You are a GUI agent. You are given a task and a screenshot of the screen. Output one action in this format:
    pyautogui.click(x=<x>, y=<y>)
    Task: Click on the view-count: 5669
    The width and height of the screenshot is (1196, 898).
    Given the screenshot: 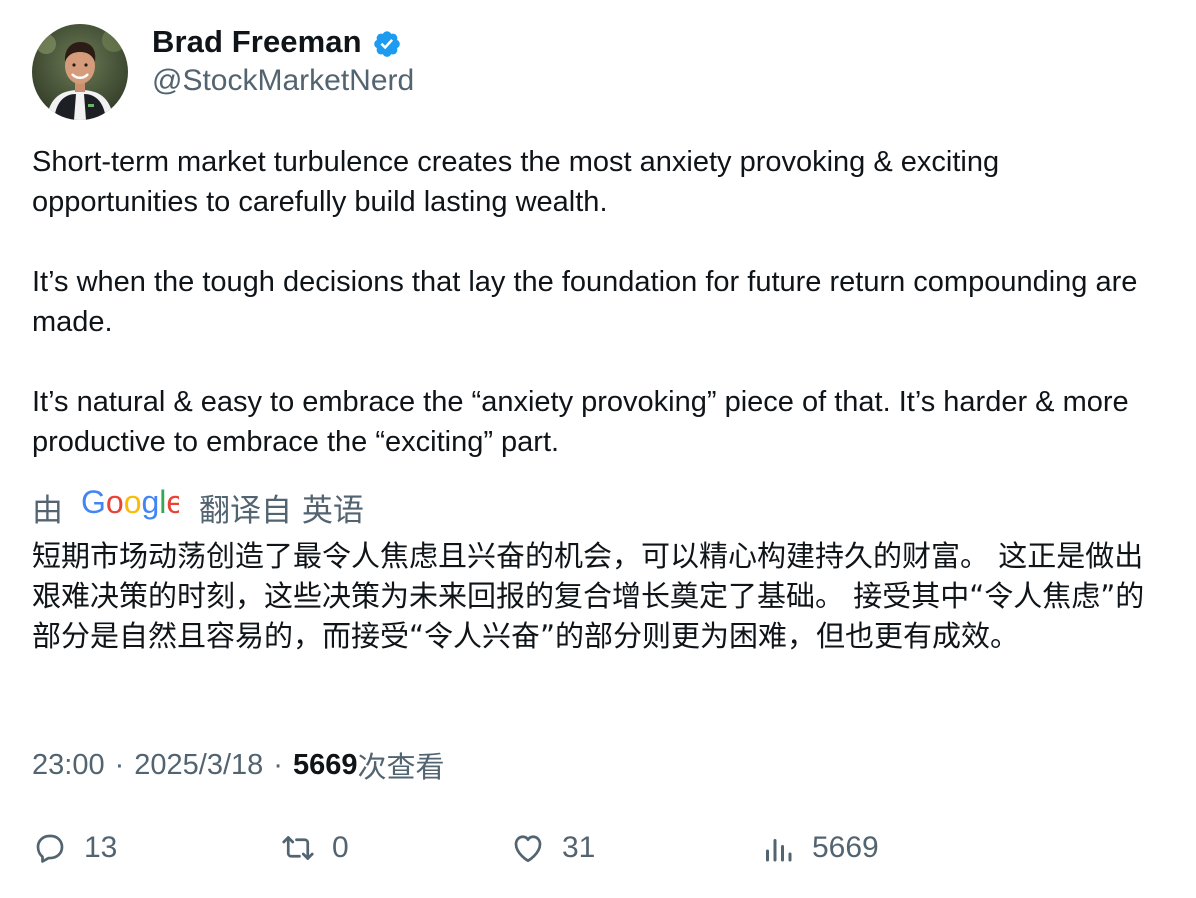 What is the action you would take?
    pyautogui.click(x=845, y=847)
    